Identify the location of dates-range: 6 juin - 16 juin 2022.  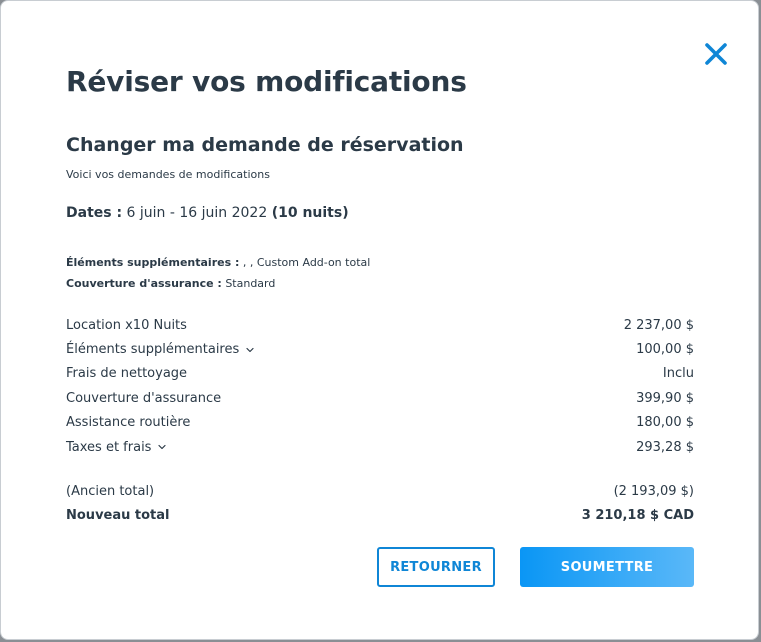
(197, 213).